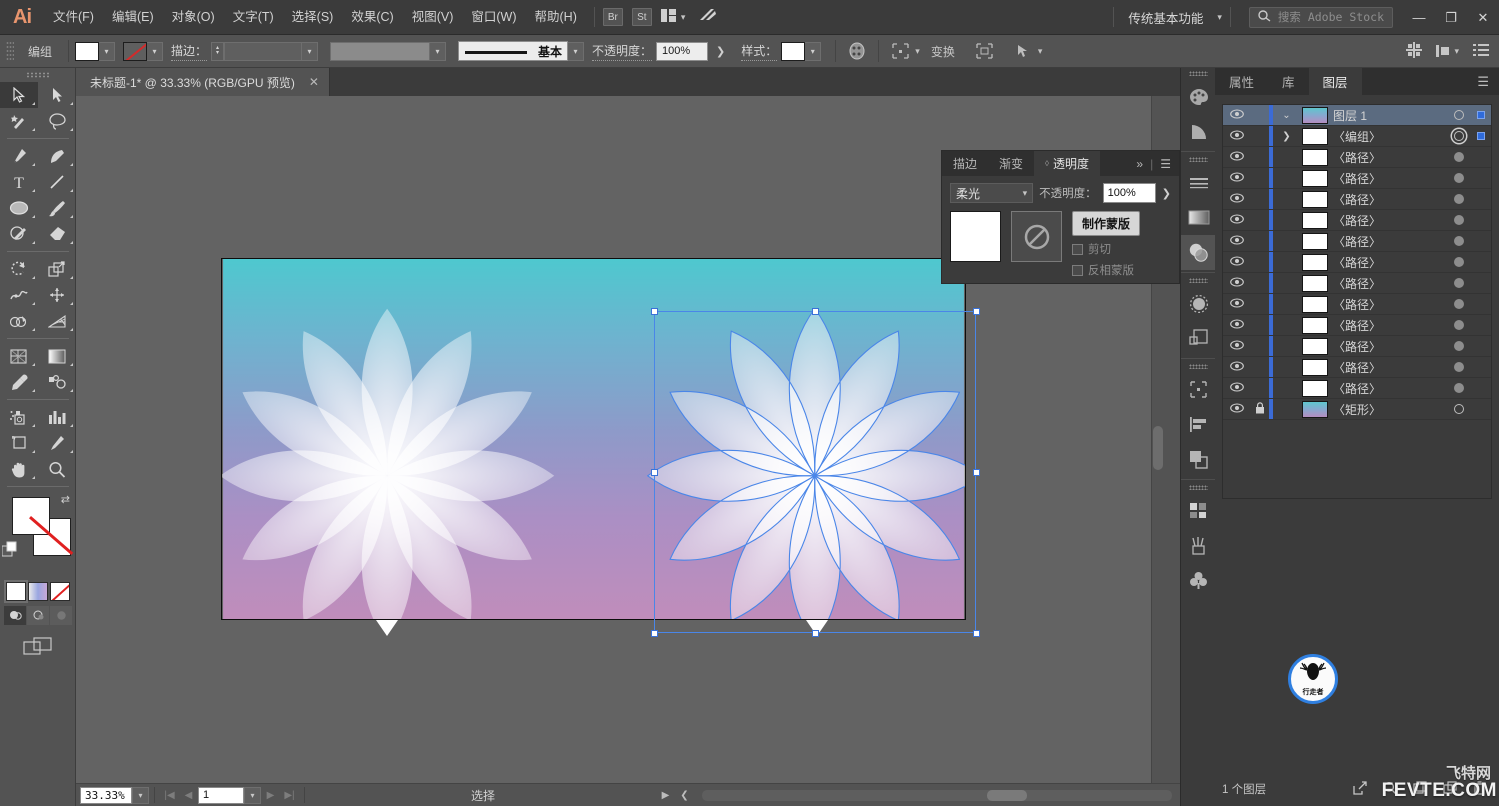 This screenshot has height=806, width=1499. What do you see at coordinates (1286, 136) in the screenshot?
I see `disclosure-triangle-icon: ❯` at bounding box center [1286, 136].